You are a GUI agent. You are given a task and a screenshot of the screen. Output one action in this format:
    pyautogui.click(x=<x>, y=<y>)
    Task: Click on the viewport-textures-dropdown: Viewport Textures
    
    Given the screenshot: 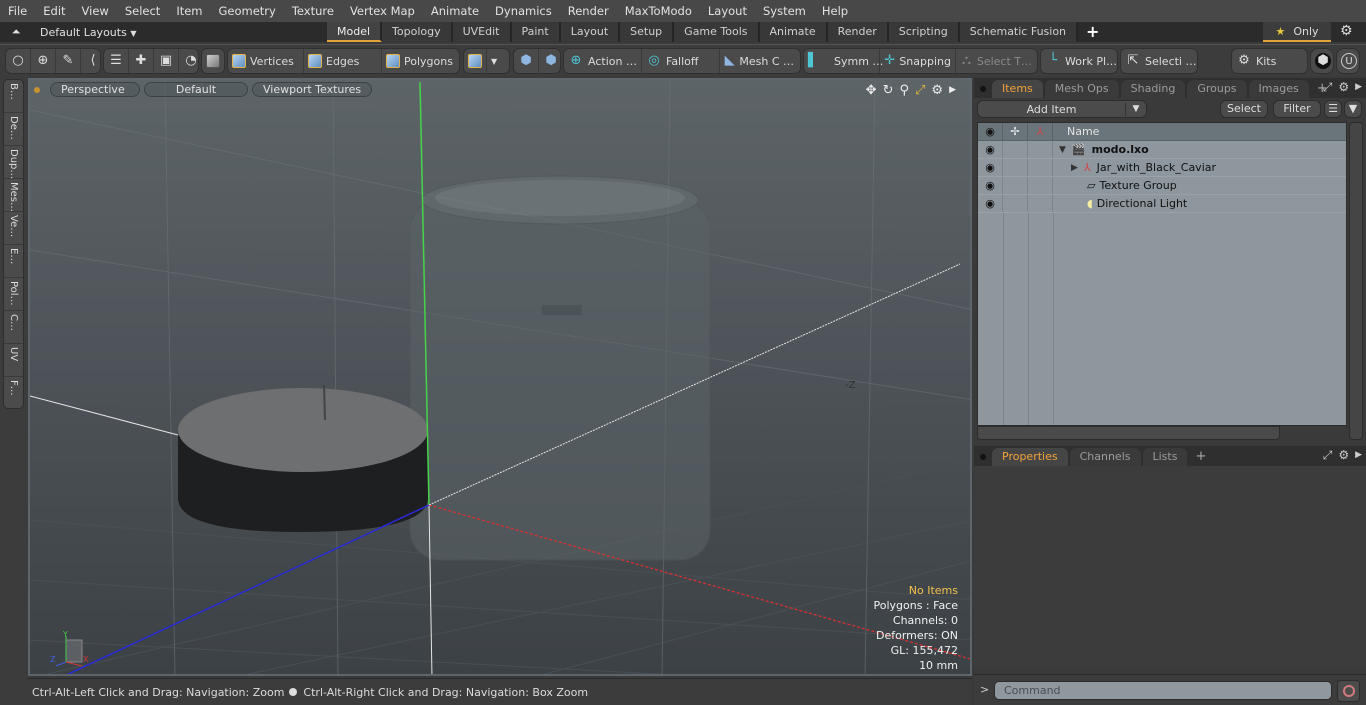 What is the action you would take?
    pyautogui.click(x=312, y=89)
    